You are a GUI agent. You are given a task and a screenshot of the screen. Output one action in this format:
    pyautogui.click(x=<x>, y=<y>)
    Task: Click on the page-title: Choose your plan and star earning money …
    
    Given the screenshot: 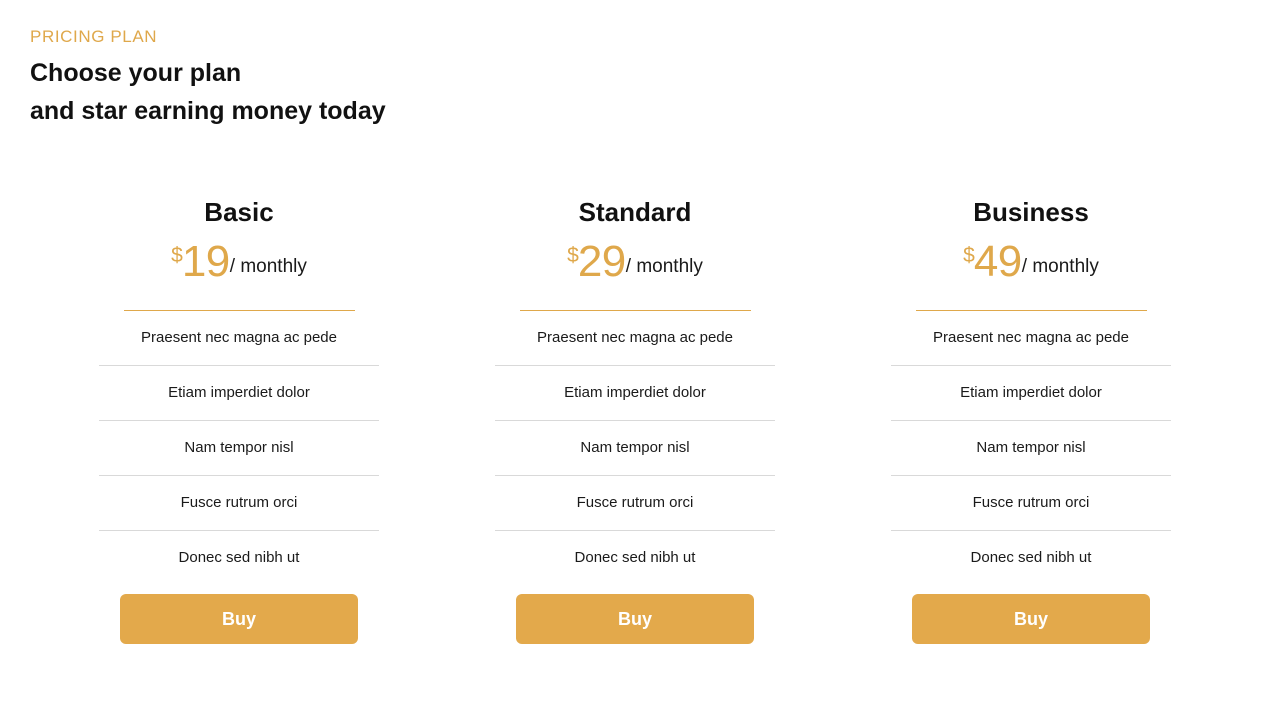 What is the action you would take?
    pyautogui.click(x=380, y=92)
    